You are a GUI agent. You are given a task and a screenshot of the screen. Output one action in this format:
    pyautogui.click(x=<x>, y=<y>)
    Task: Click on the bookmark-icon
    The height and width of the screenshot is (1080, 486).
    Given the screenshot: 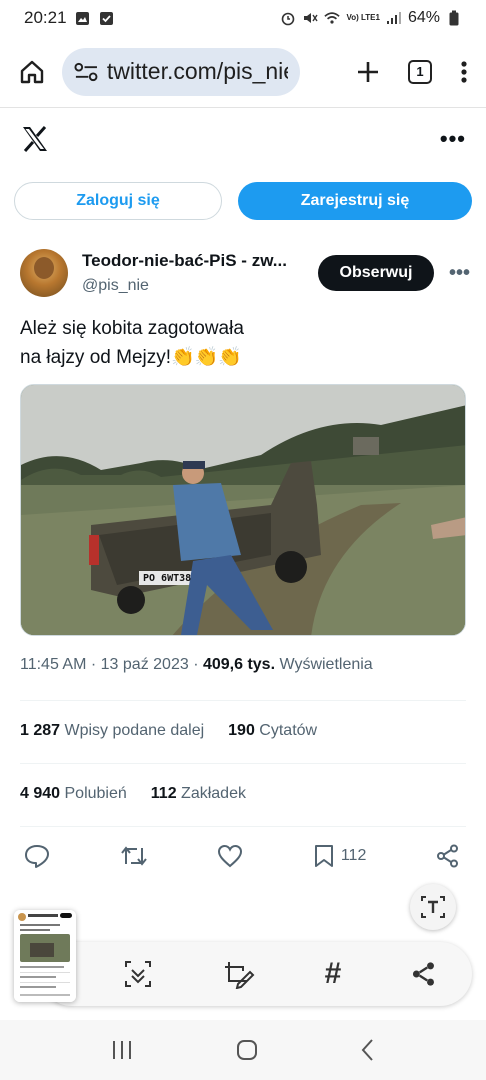 What is the action you would take?
    pyautogui.click(x=323, y=856)
    